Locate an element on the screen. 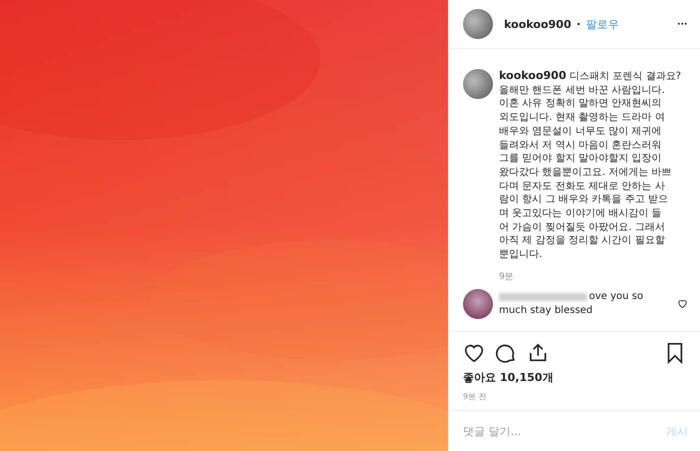  comment-text: ove you so is located at coordinates (616, 297).